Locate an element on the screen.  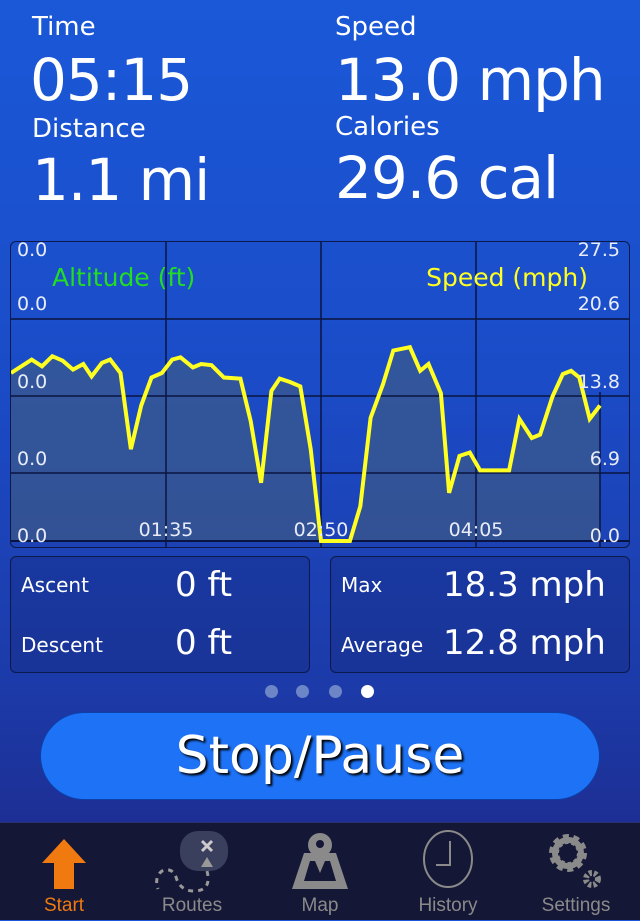
calories-value: 29.6 cal is located at coordinates (447, 178).